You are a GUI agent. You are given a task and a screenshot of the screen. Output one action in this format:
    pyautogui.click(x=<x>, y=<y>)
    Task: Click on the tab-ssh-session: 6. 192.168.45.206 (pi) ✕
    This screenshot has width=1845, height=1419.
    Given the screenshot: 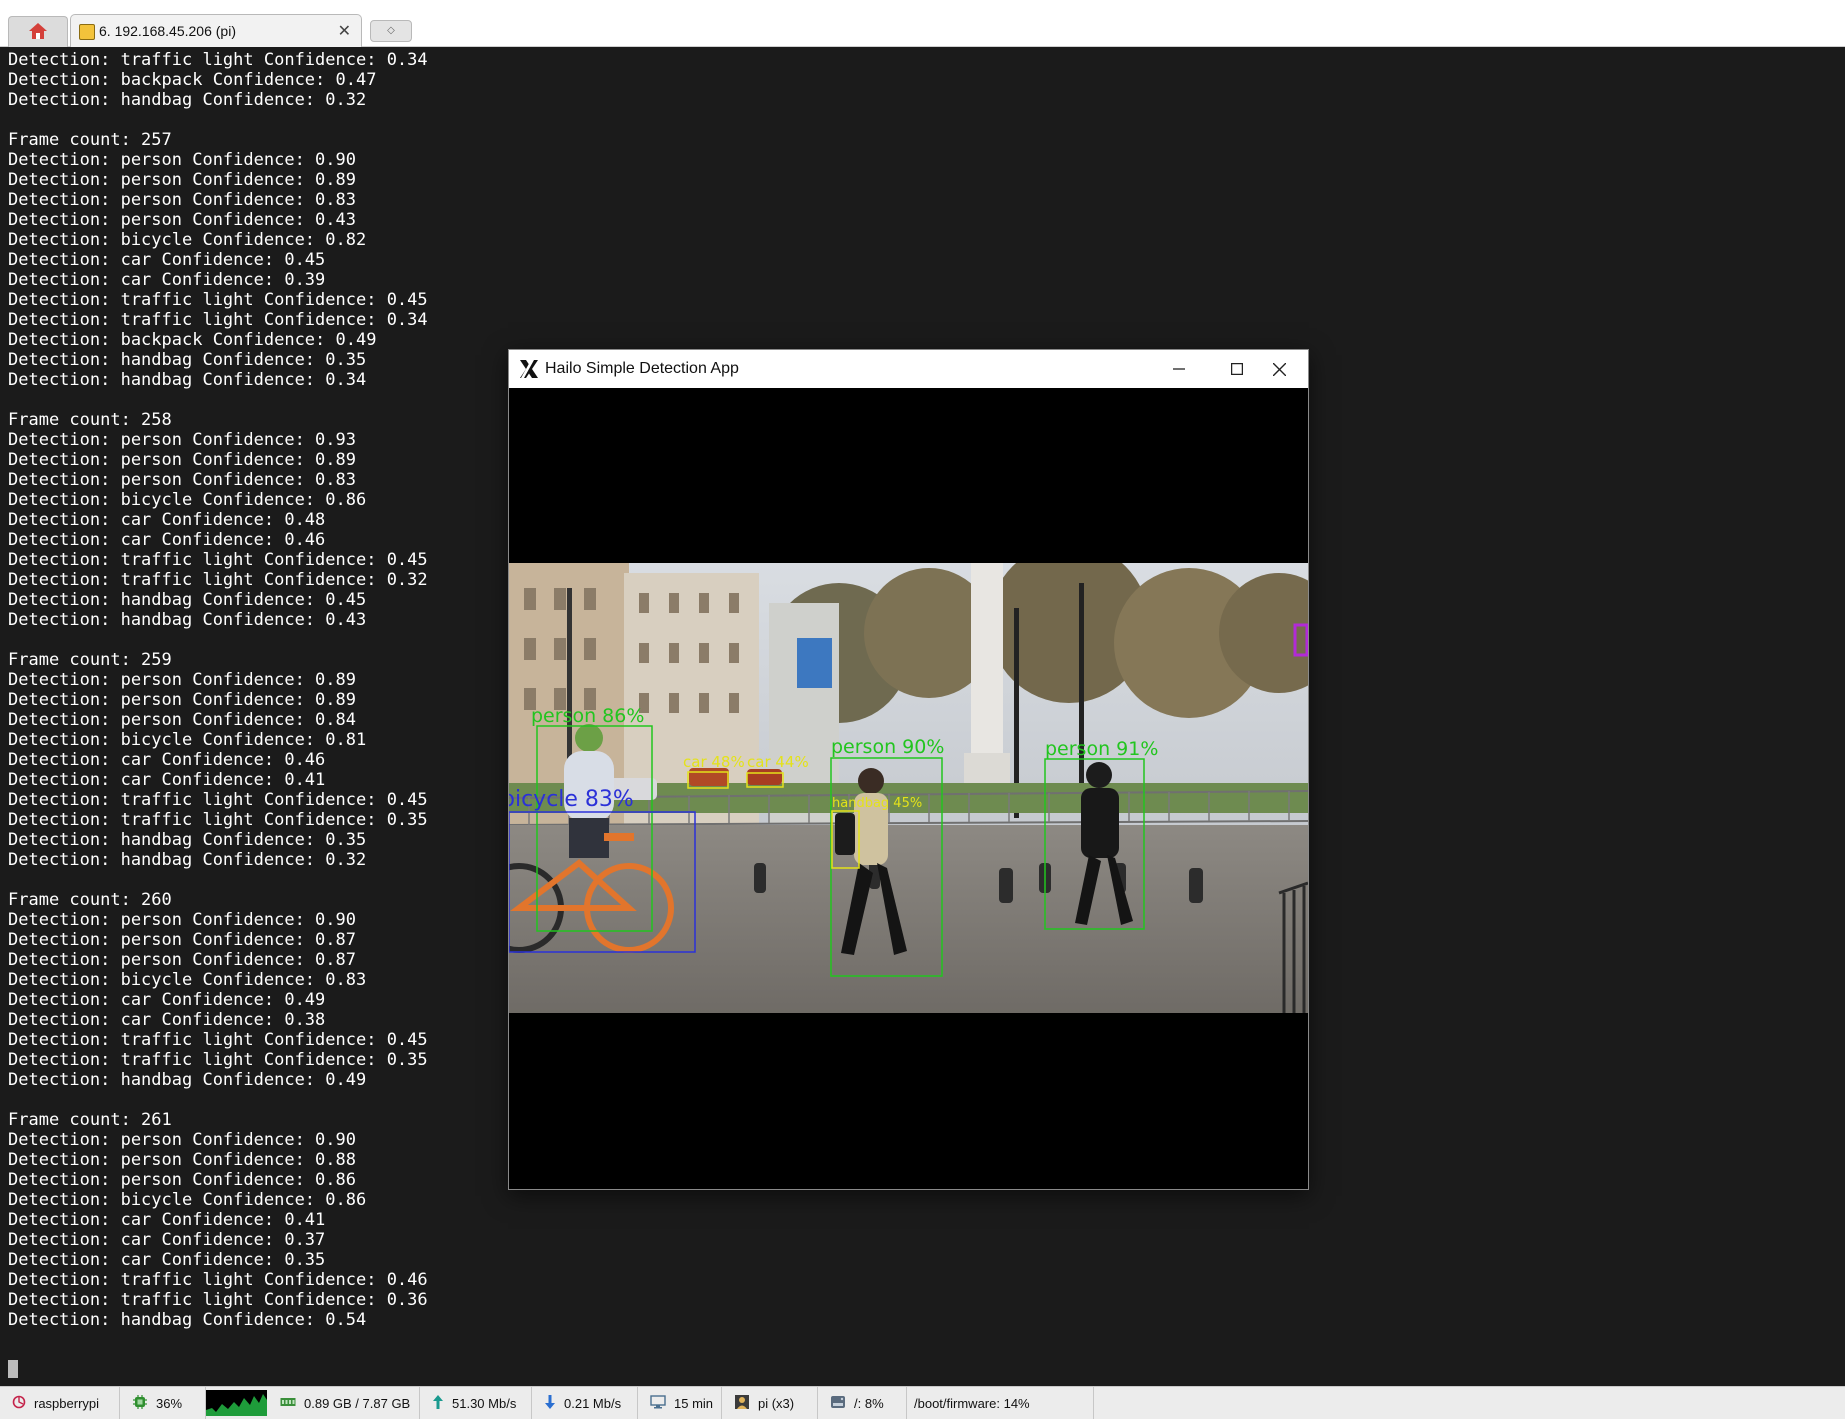 What is the action you would take?
    pyautogui.click(x=216, y=30)
    